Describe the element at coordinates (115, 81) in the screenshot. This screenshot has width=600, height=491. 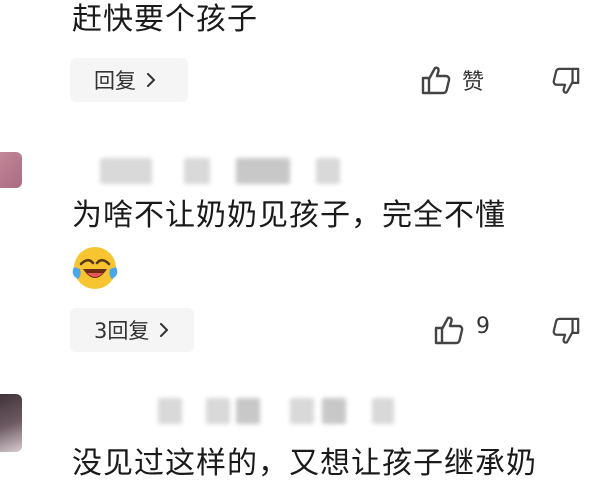
I see `reply-label: 回复` at that location.